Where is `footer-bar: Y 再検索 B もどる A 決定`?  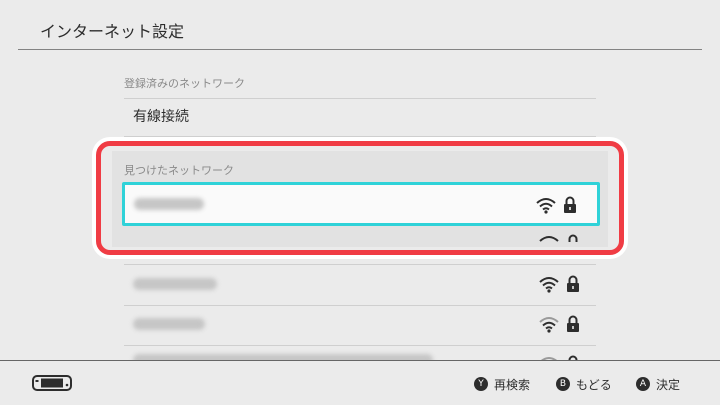
footer-bar: Y 再検索 B もどる A 決定 is located at coordinates (360, 382).